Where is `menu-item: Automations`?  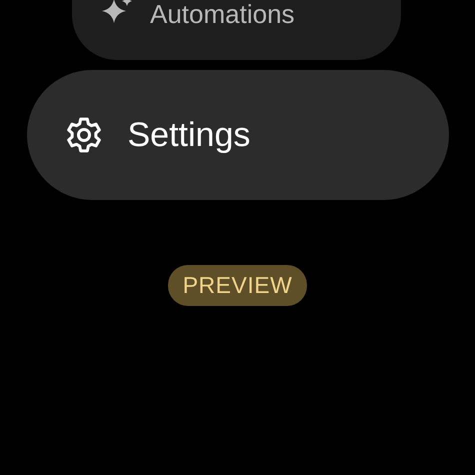 menu-item: Automations is located at coordinates (236, 30).